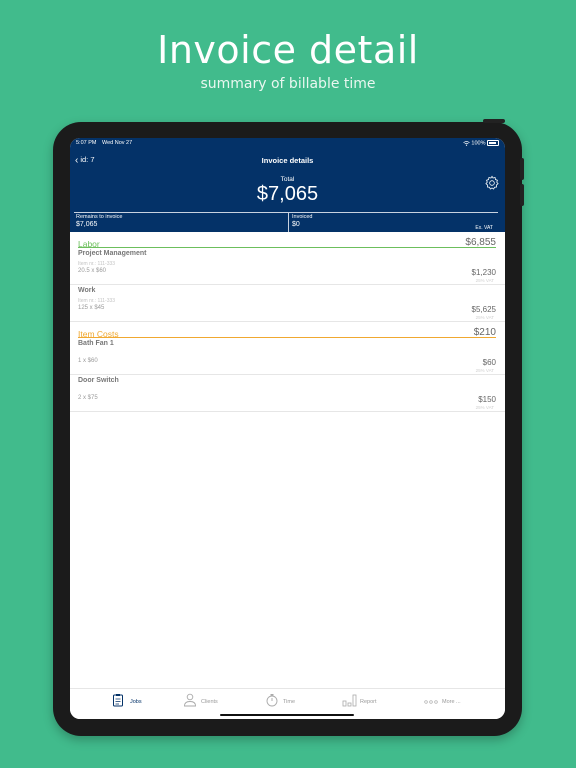 Image resolution: width=576 pixels, height=768 pixels. Describe the element at coordinates (492, 183) in the screenshot. I see `gear-icon` at that location.